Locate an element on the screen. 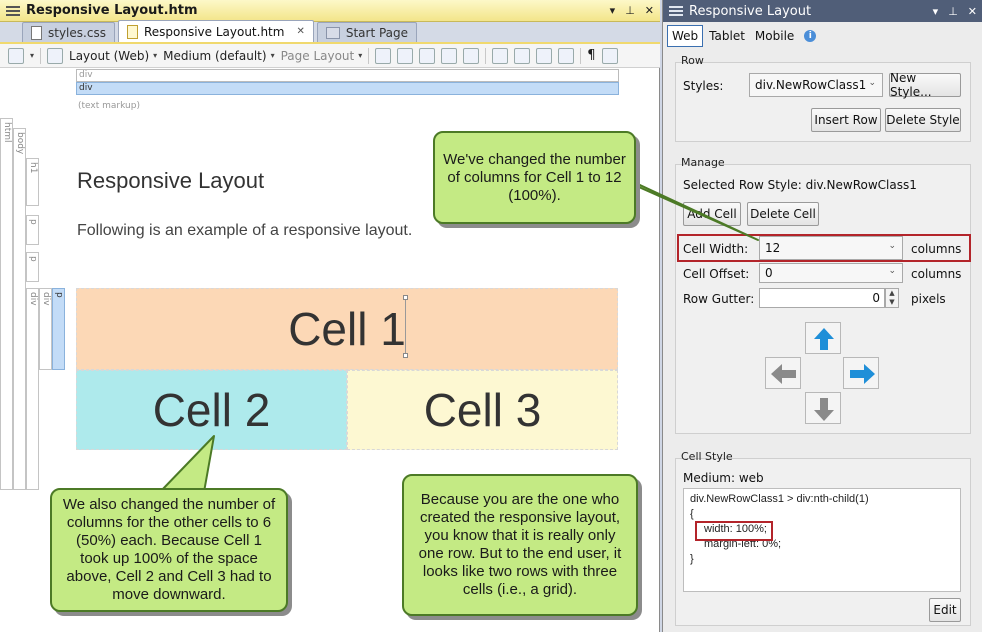 This screenshot has height=632, width=982. tab-responsive-layout: Responsive Layout.htm ✕ is located at coordinates (215, 31).